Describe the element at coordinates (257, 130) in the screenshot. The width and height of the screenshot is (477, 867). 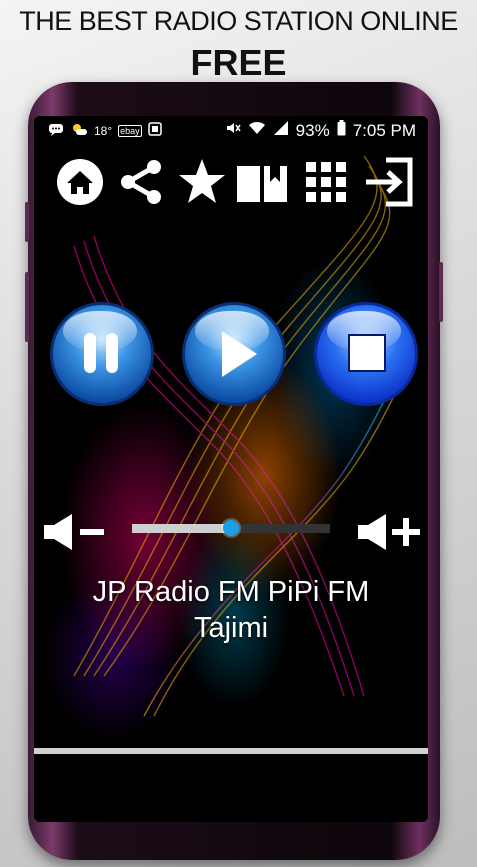
I see `wifi-icon` at that location.